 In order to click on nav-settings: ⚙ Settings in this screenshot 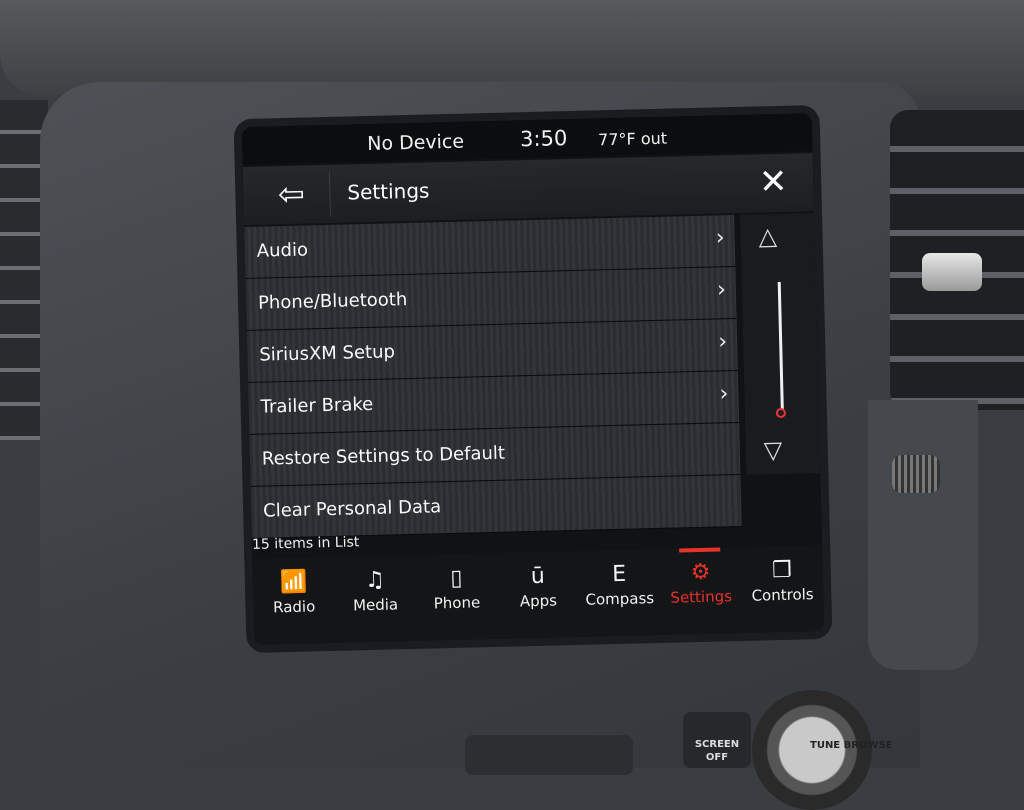, I will do `click(700, 591)`.